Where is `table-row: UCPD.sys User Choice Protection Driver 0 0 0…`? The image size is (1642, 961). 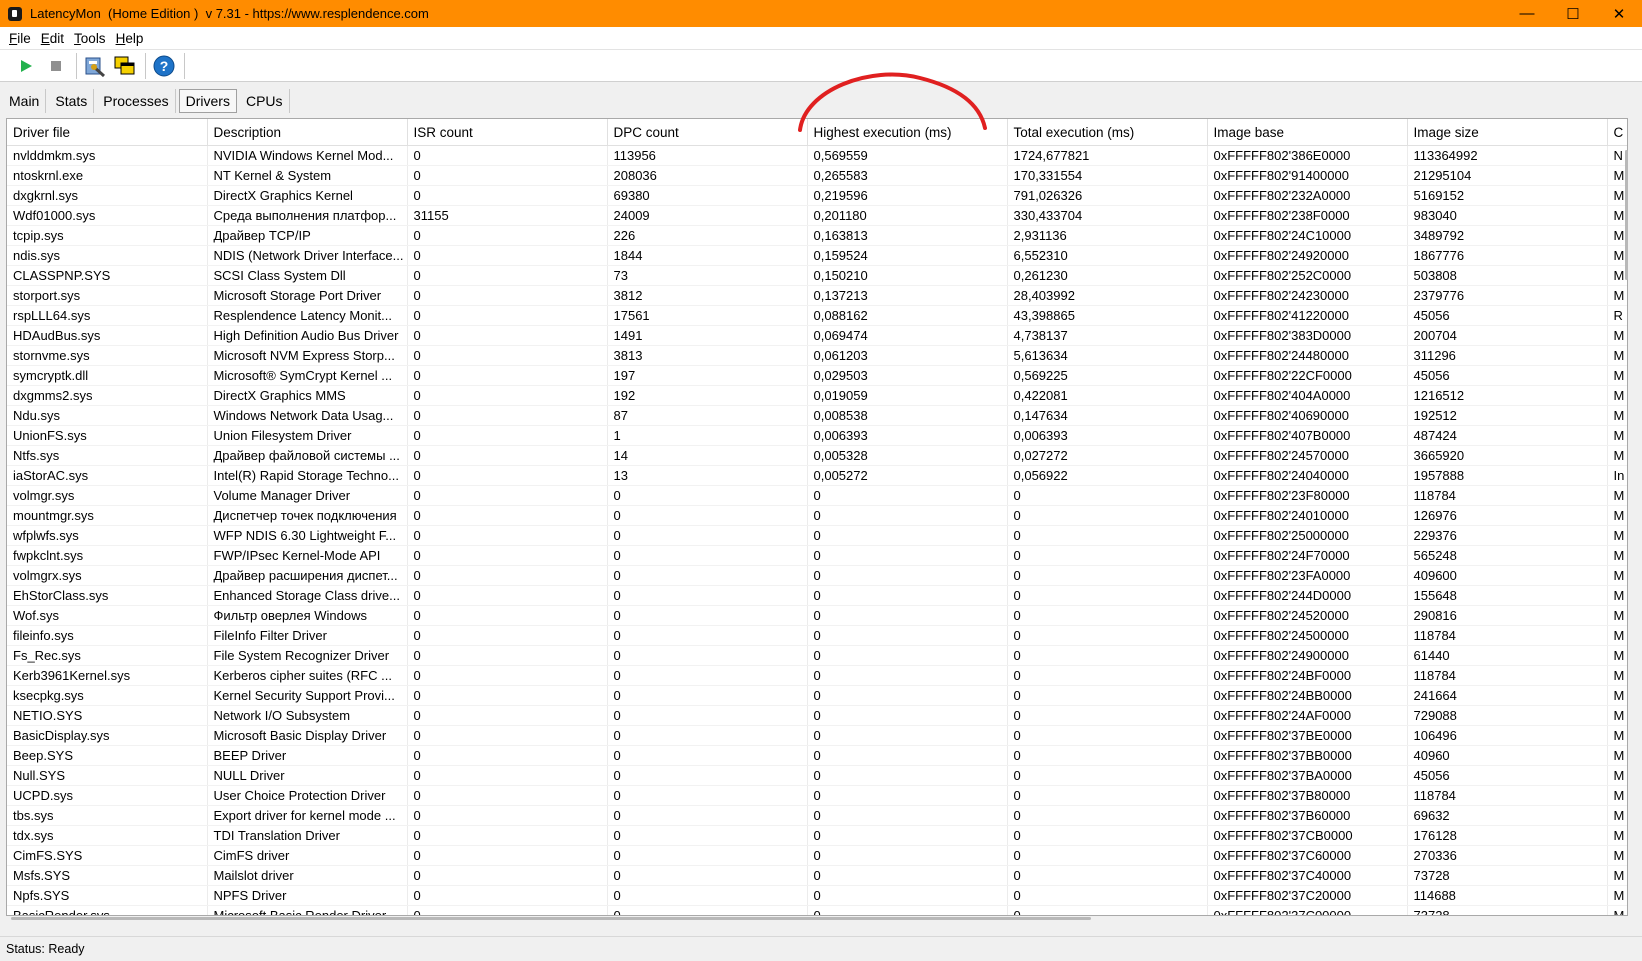 table-row: UCPD.sys User Choice Protection Driver 0 0 0… is located at coordinates (817, 795).